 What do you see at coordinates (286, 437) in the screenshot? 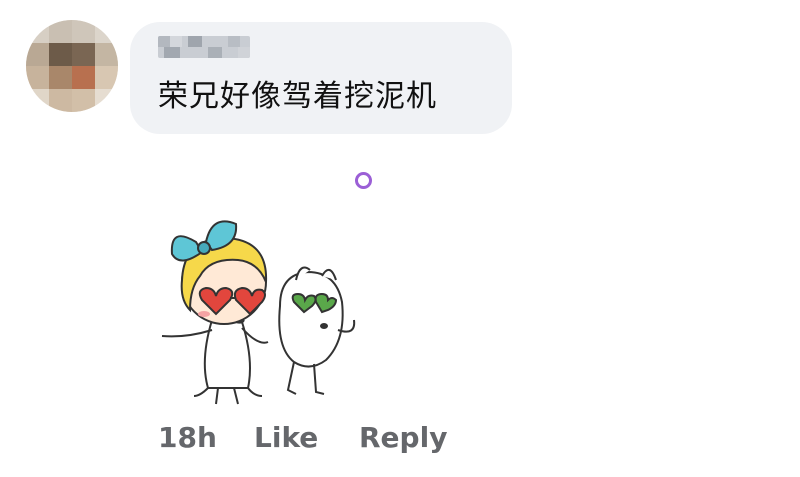
I see `like-button: Like` at bounding box center [286, 437].